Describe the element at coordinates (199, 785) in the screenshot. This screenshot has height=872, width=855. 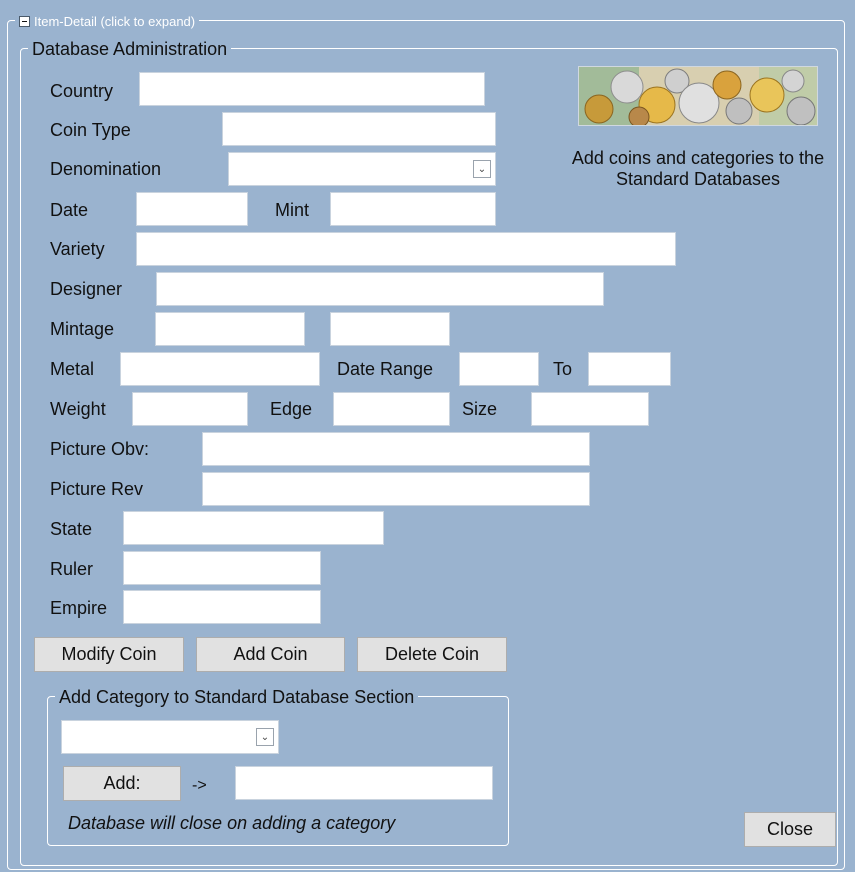
I see `arrow-text: ->` at that location.